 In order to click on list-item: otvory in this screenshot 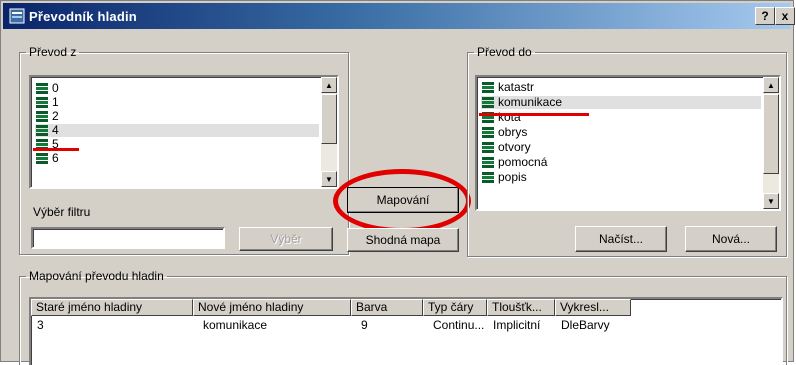, I will do `click(621, 147)`.